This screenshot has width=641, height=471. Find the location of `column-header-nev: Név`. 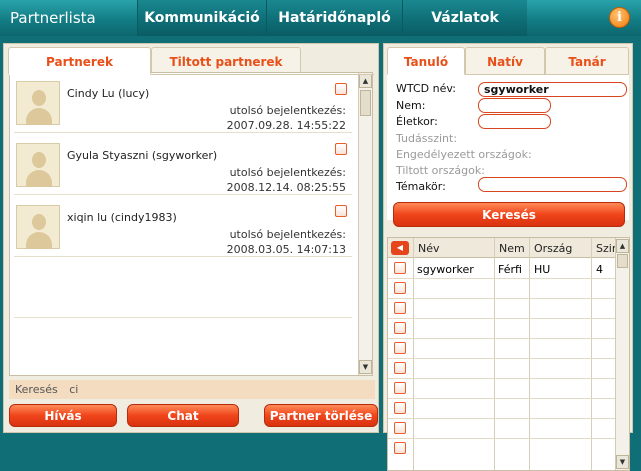

column-header-nev: Név is located at coordinates (429, 248).